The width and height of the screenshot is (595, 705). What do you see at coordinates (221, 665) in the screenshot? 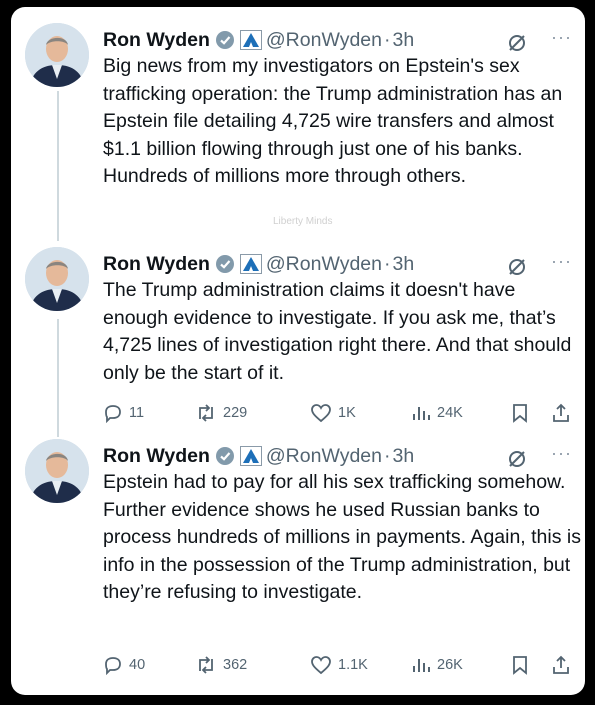
I see `repost-button: 362` at bounding box center [221, 665].